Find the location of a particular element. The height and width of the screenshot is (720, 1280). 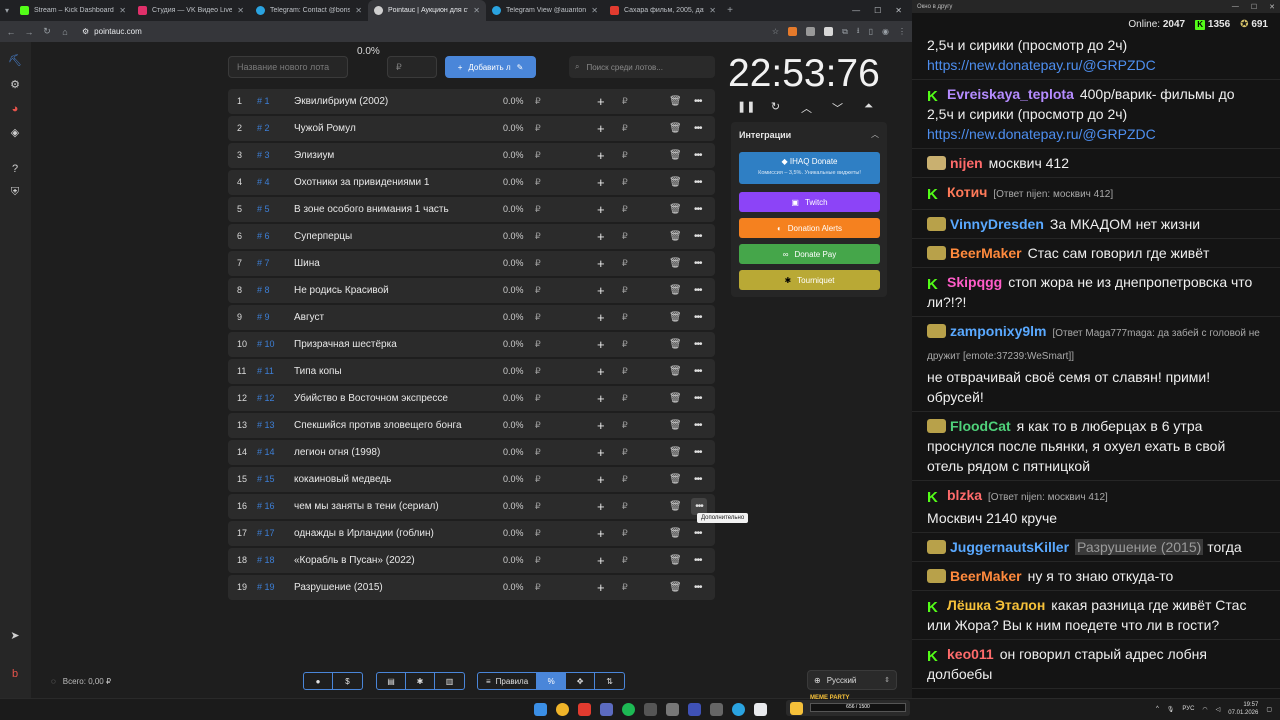

lot-name: легион огня (1998) is located at coordinates (337, 452).